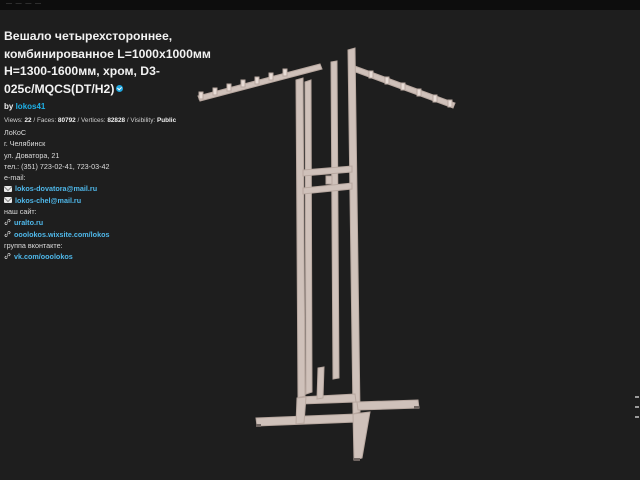 The width and height of the screenshot is (640, 480). What do you see at coordinates (328, 399) in the screenshot?
I see `rack-base-back` at bounding box center [328, 399].